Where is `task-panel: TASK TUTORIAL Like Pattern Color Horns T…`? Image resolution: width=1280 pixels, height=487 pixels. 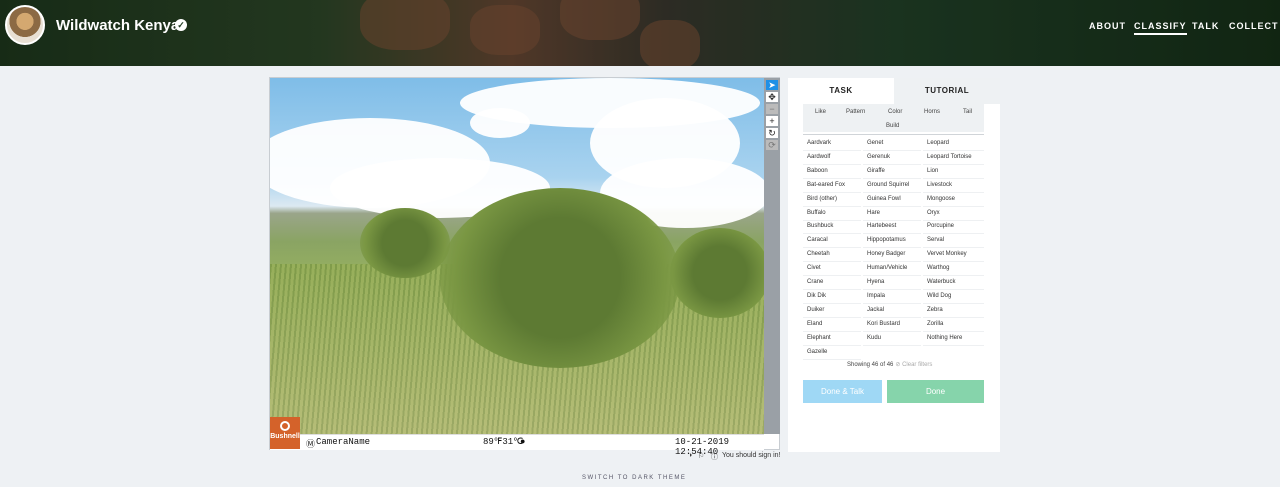 task-panel: TASK TUTORIAL Like Pattern Color Horns T… is located at coordinates (894, 265).